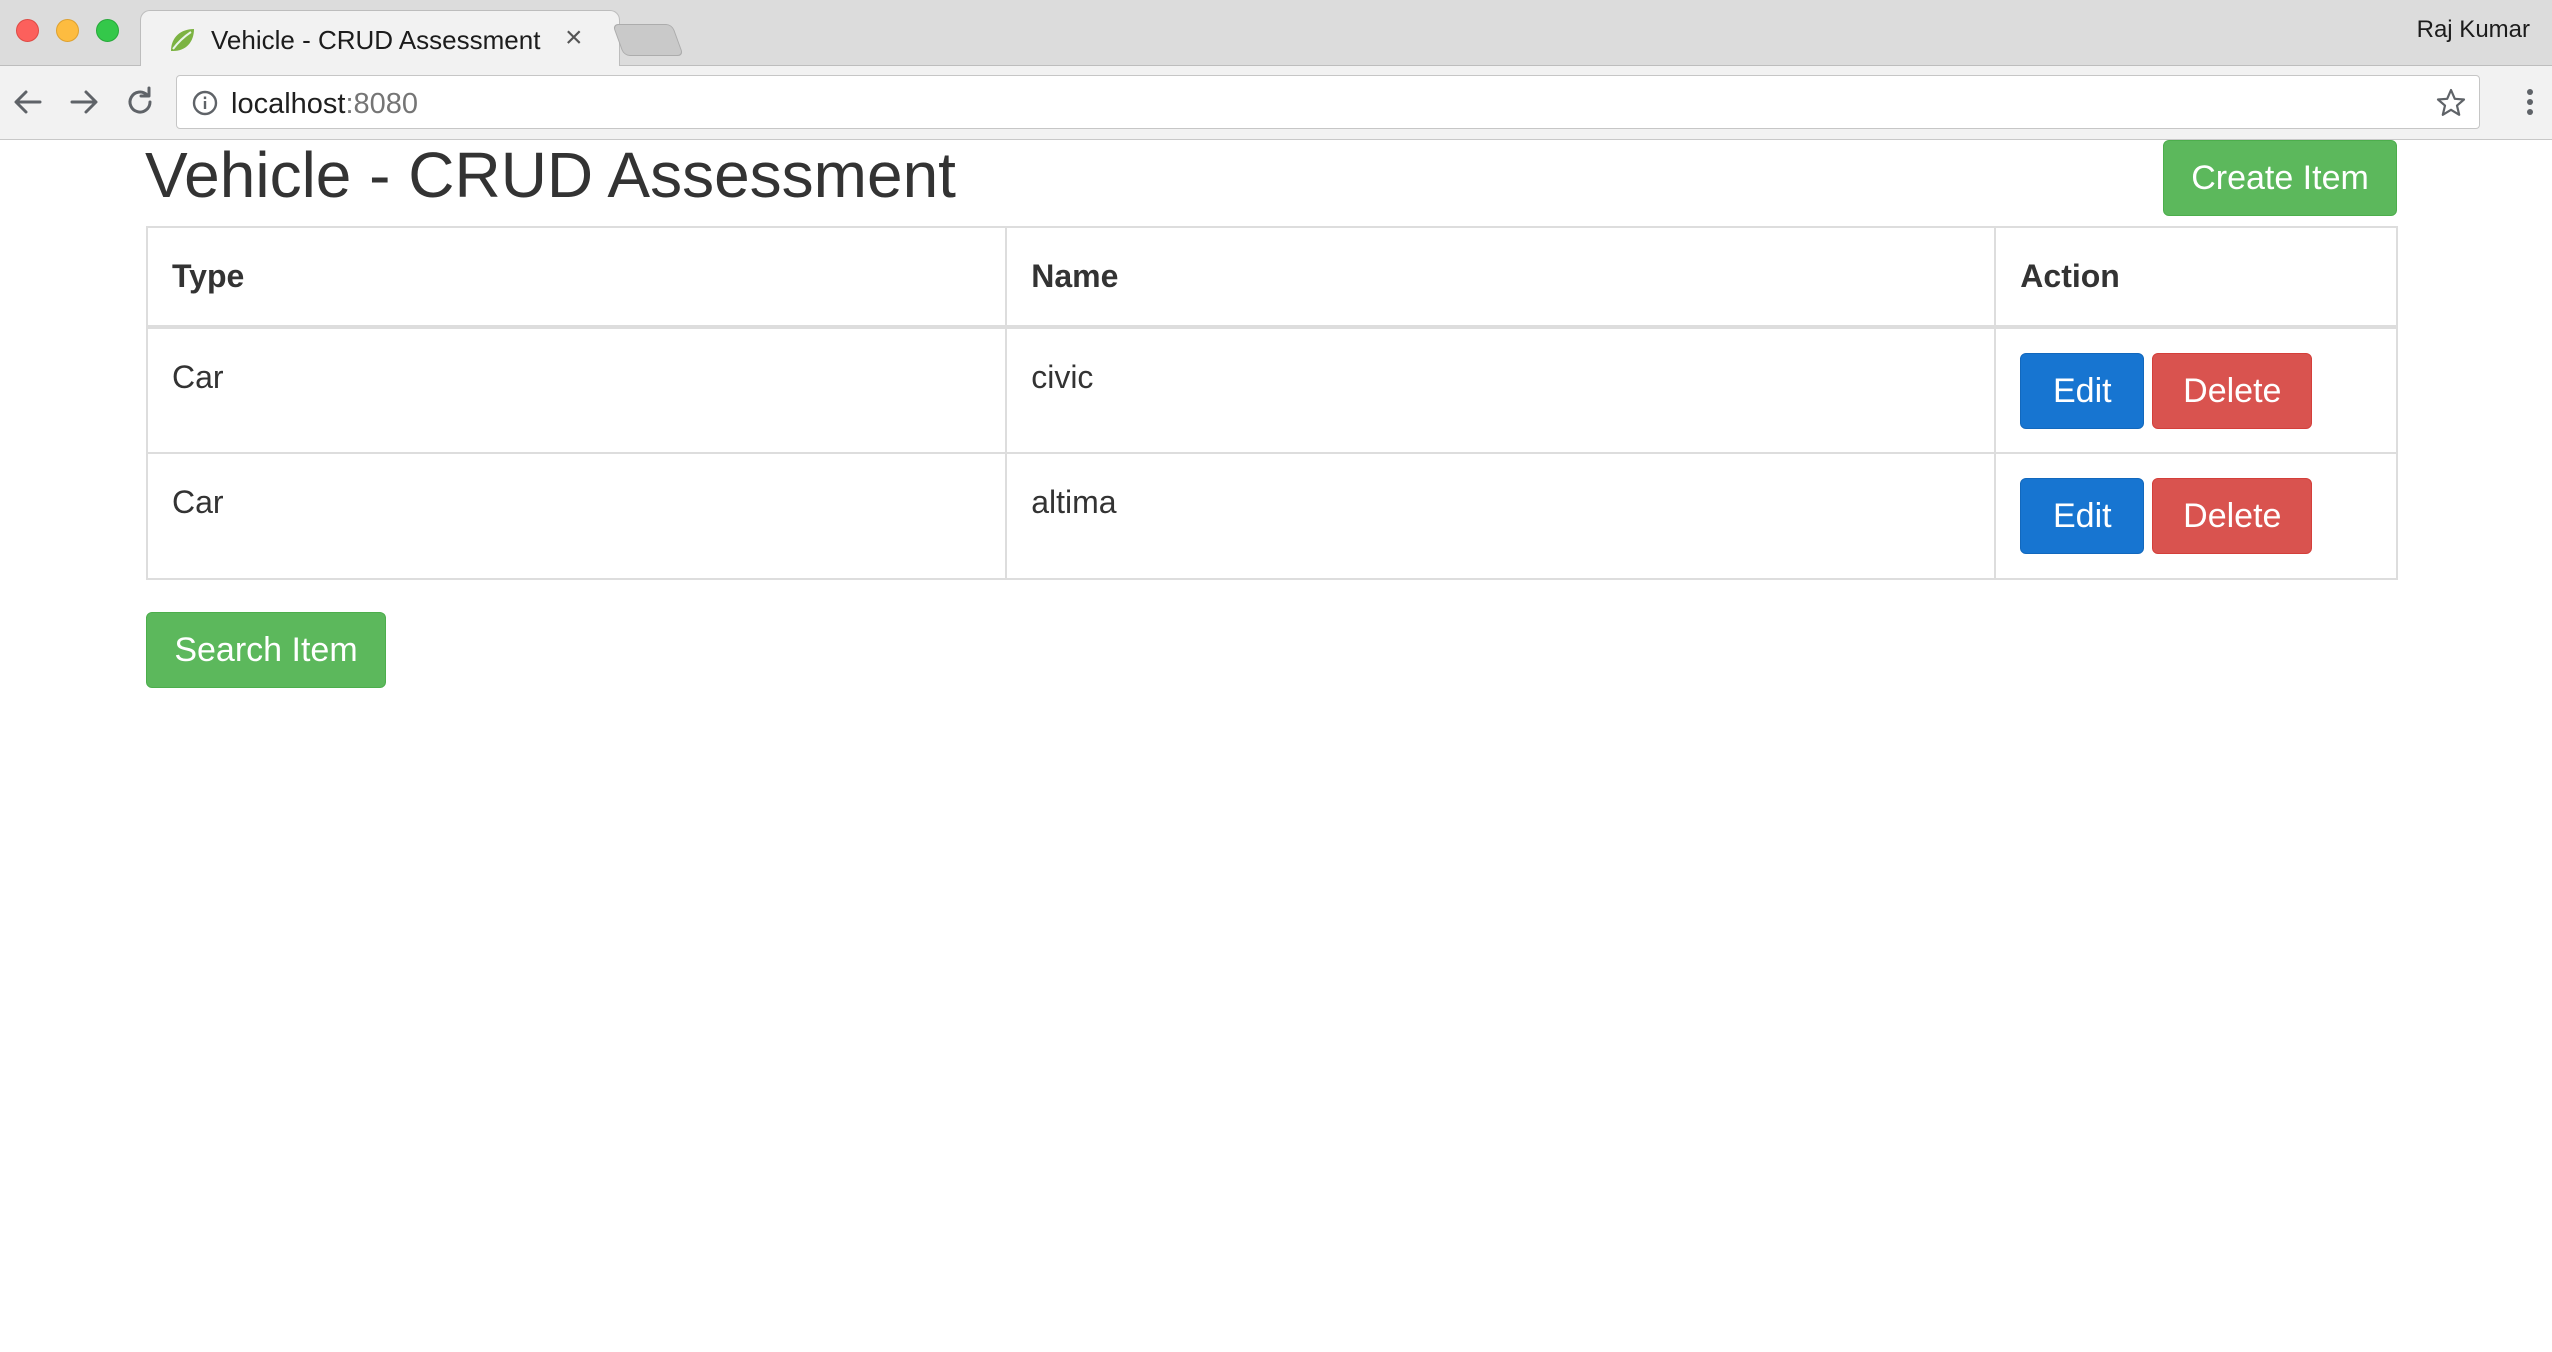 The width and height of the screenshot is (2552, 1352). What do you see at coordinates (376, 40) in the screenshot?
I see `tab-title: Vehicle - CRUD Assessment` at bounding box center [376, 40].